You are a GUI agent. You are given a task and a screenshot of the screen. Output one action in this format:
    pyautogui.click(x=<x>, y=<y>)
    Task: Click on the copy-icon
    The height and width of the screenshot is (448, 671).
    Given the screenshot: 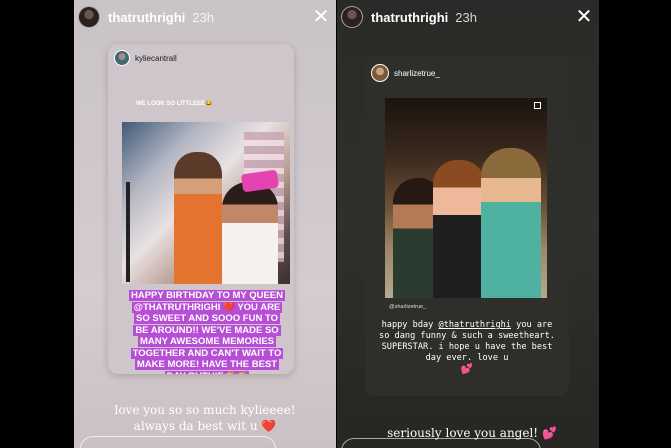 What is the action you would take?
    pyautogui.click(x=537, y=105)
    